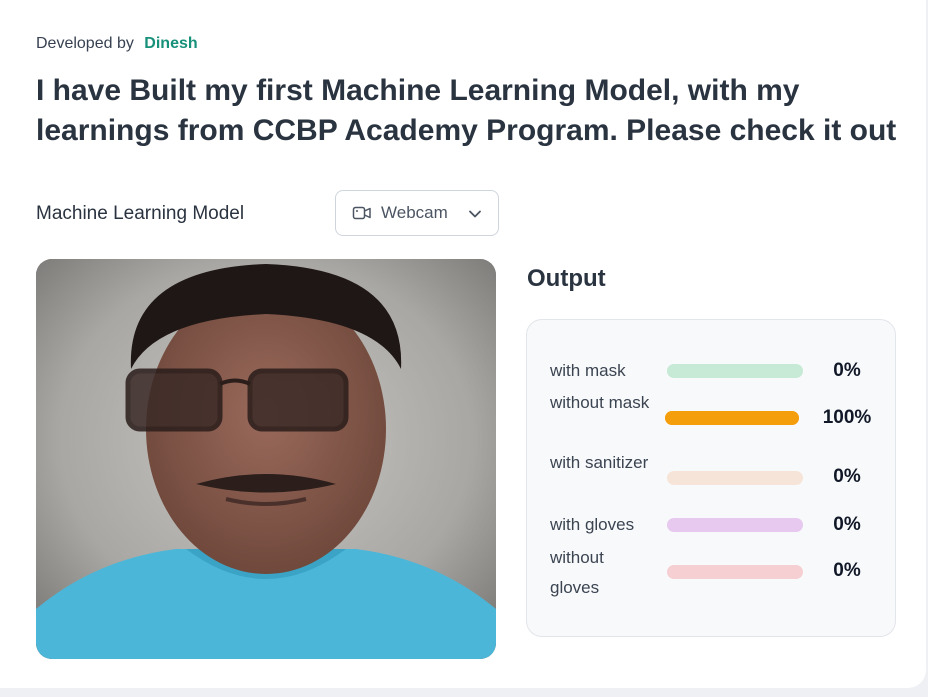  What do you see at coordinates (592, 524) in the screenshot?
I see `prediction-label: with gloves` at bounding box center [592, 524].